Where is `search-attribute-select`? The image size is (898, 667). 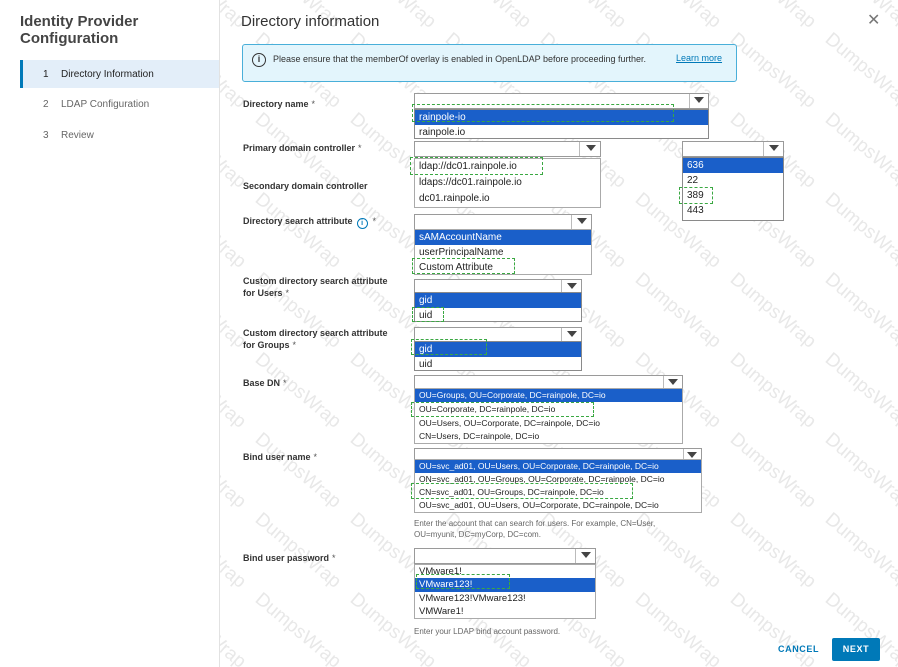 search-attribute-select is located at coordinates (503, 222).